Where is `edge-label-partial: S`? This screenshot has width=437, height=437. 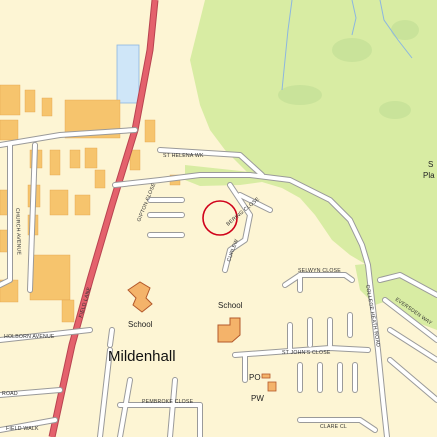
edge-label-partial: S is located at coordinates (430, 164).